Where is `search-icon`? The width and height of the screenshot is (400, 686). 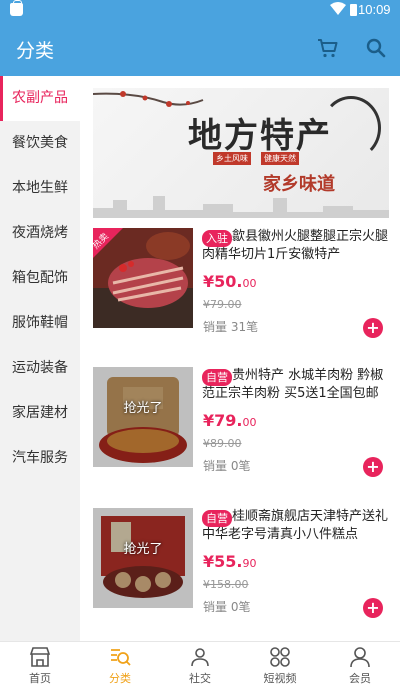 search-icon is located at coordinates (376, 48).